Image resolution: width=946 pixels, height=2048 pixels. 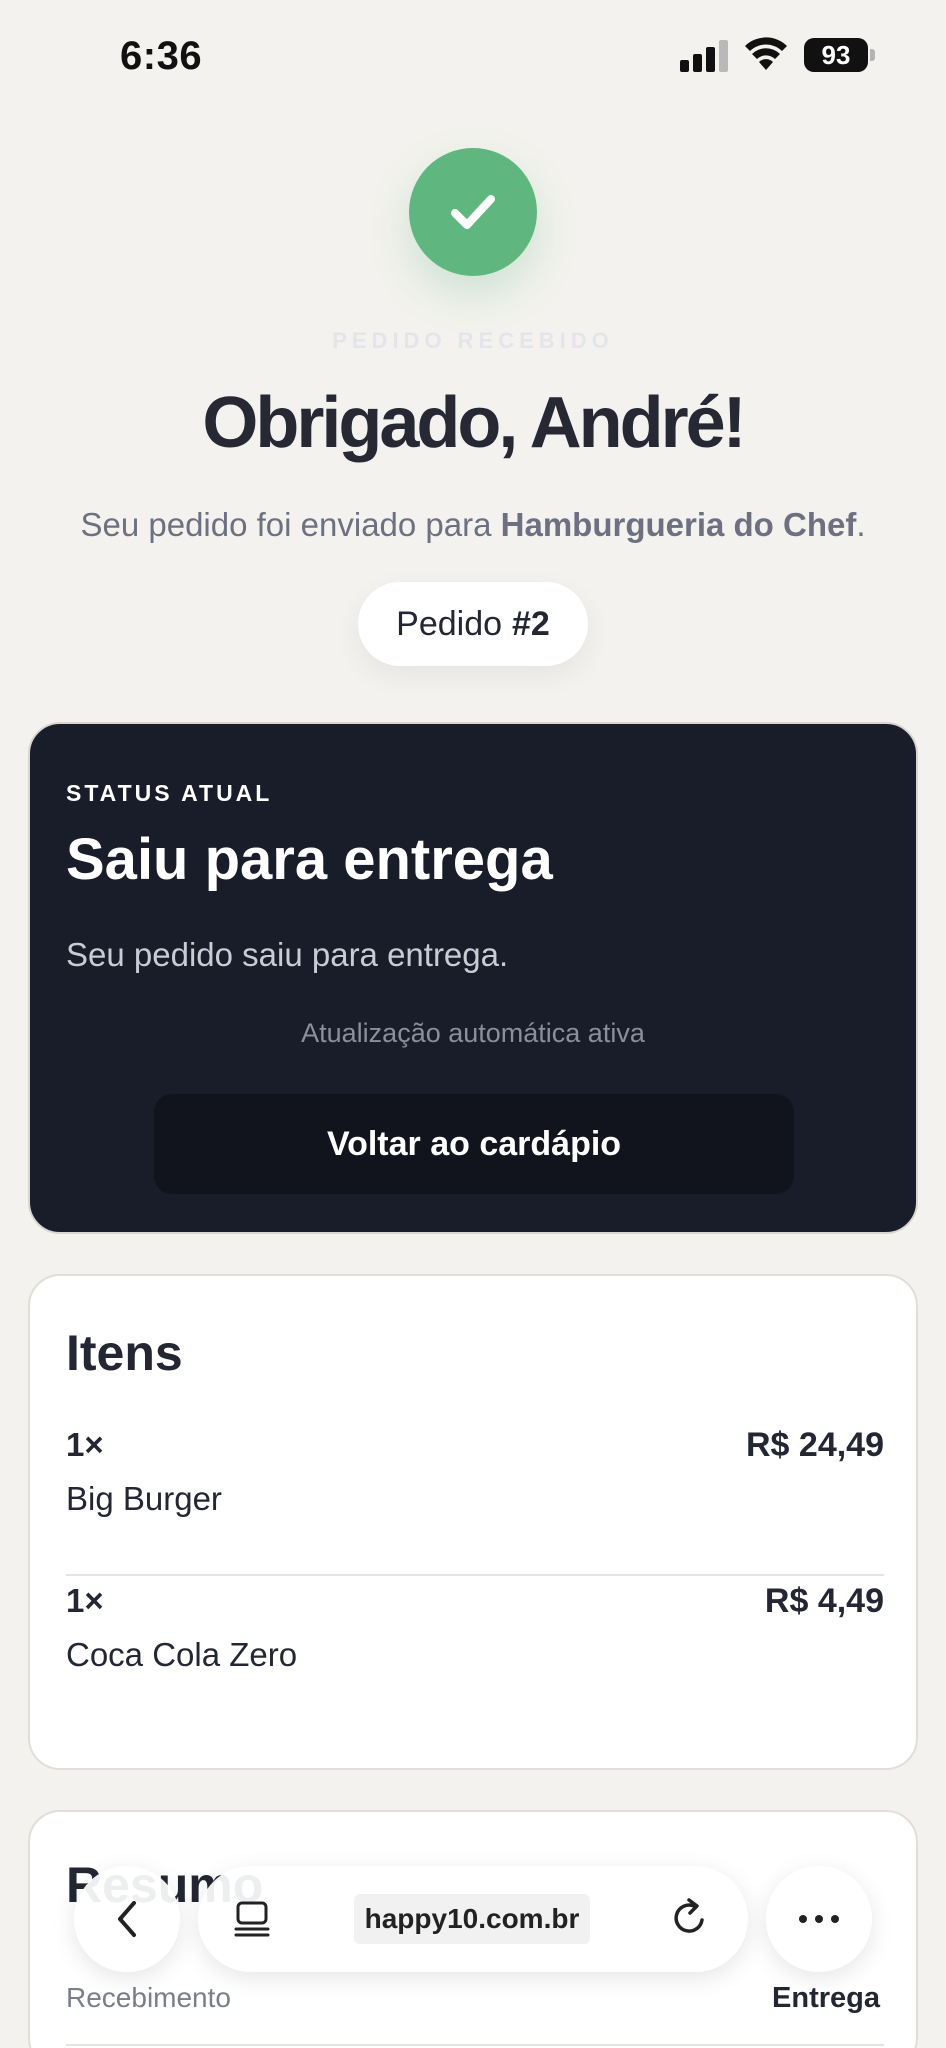 I want to click on status-description: Seu pedido saiu para entrega., so click(x=287, y=954).